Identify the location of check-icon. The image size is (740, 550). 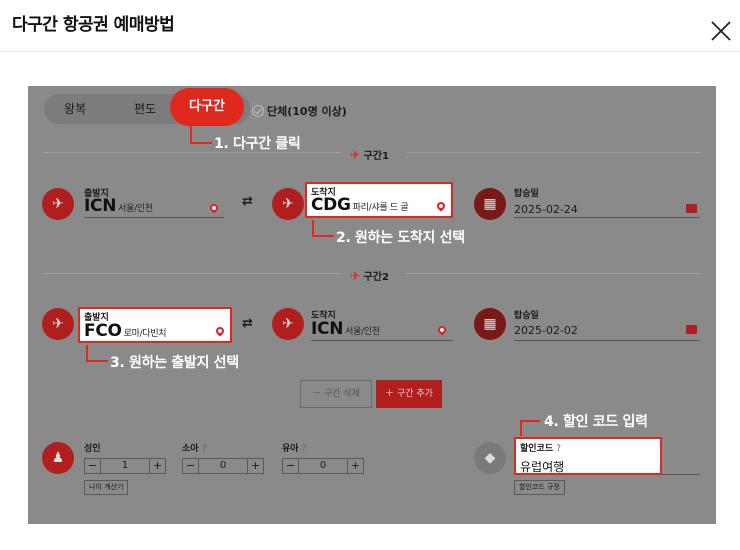
(258, 111).